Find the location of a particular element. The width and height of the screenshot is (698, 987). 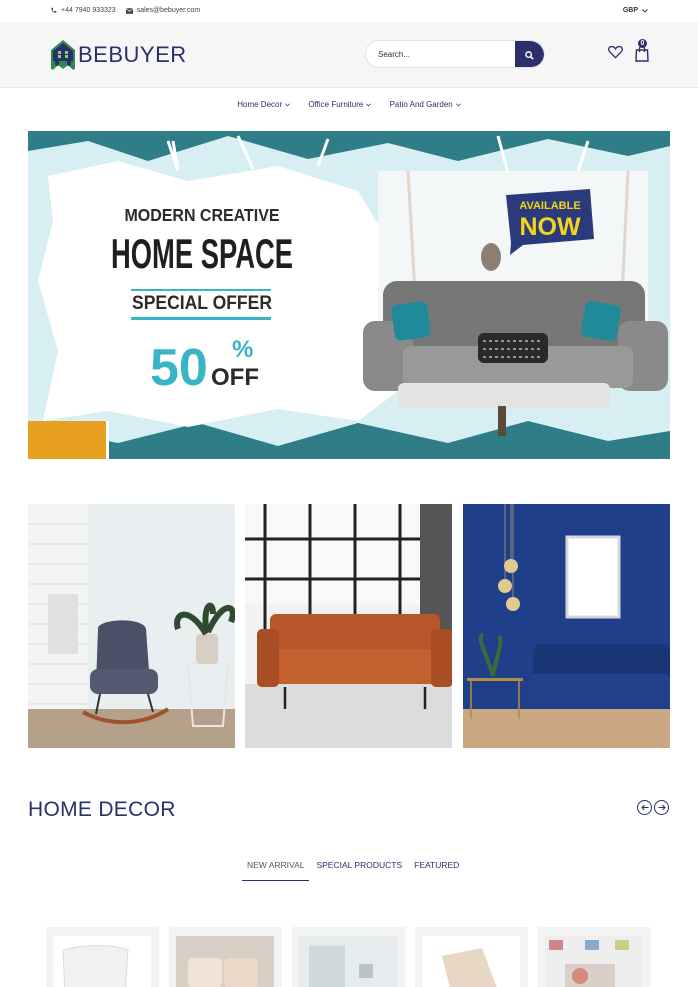

site-header: BEBUYER 0 is located at coordinates (349, 55).